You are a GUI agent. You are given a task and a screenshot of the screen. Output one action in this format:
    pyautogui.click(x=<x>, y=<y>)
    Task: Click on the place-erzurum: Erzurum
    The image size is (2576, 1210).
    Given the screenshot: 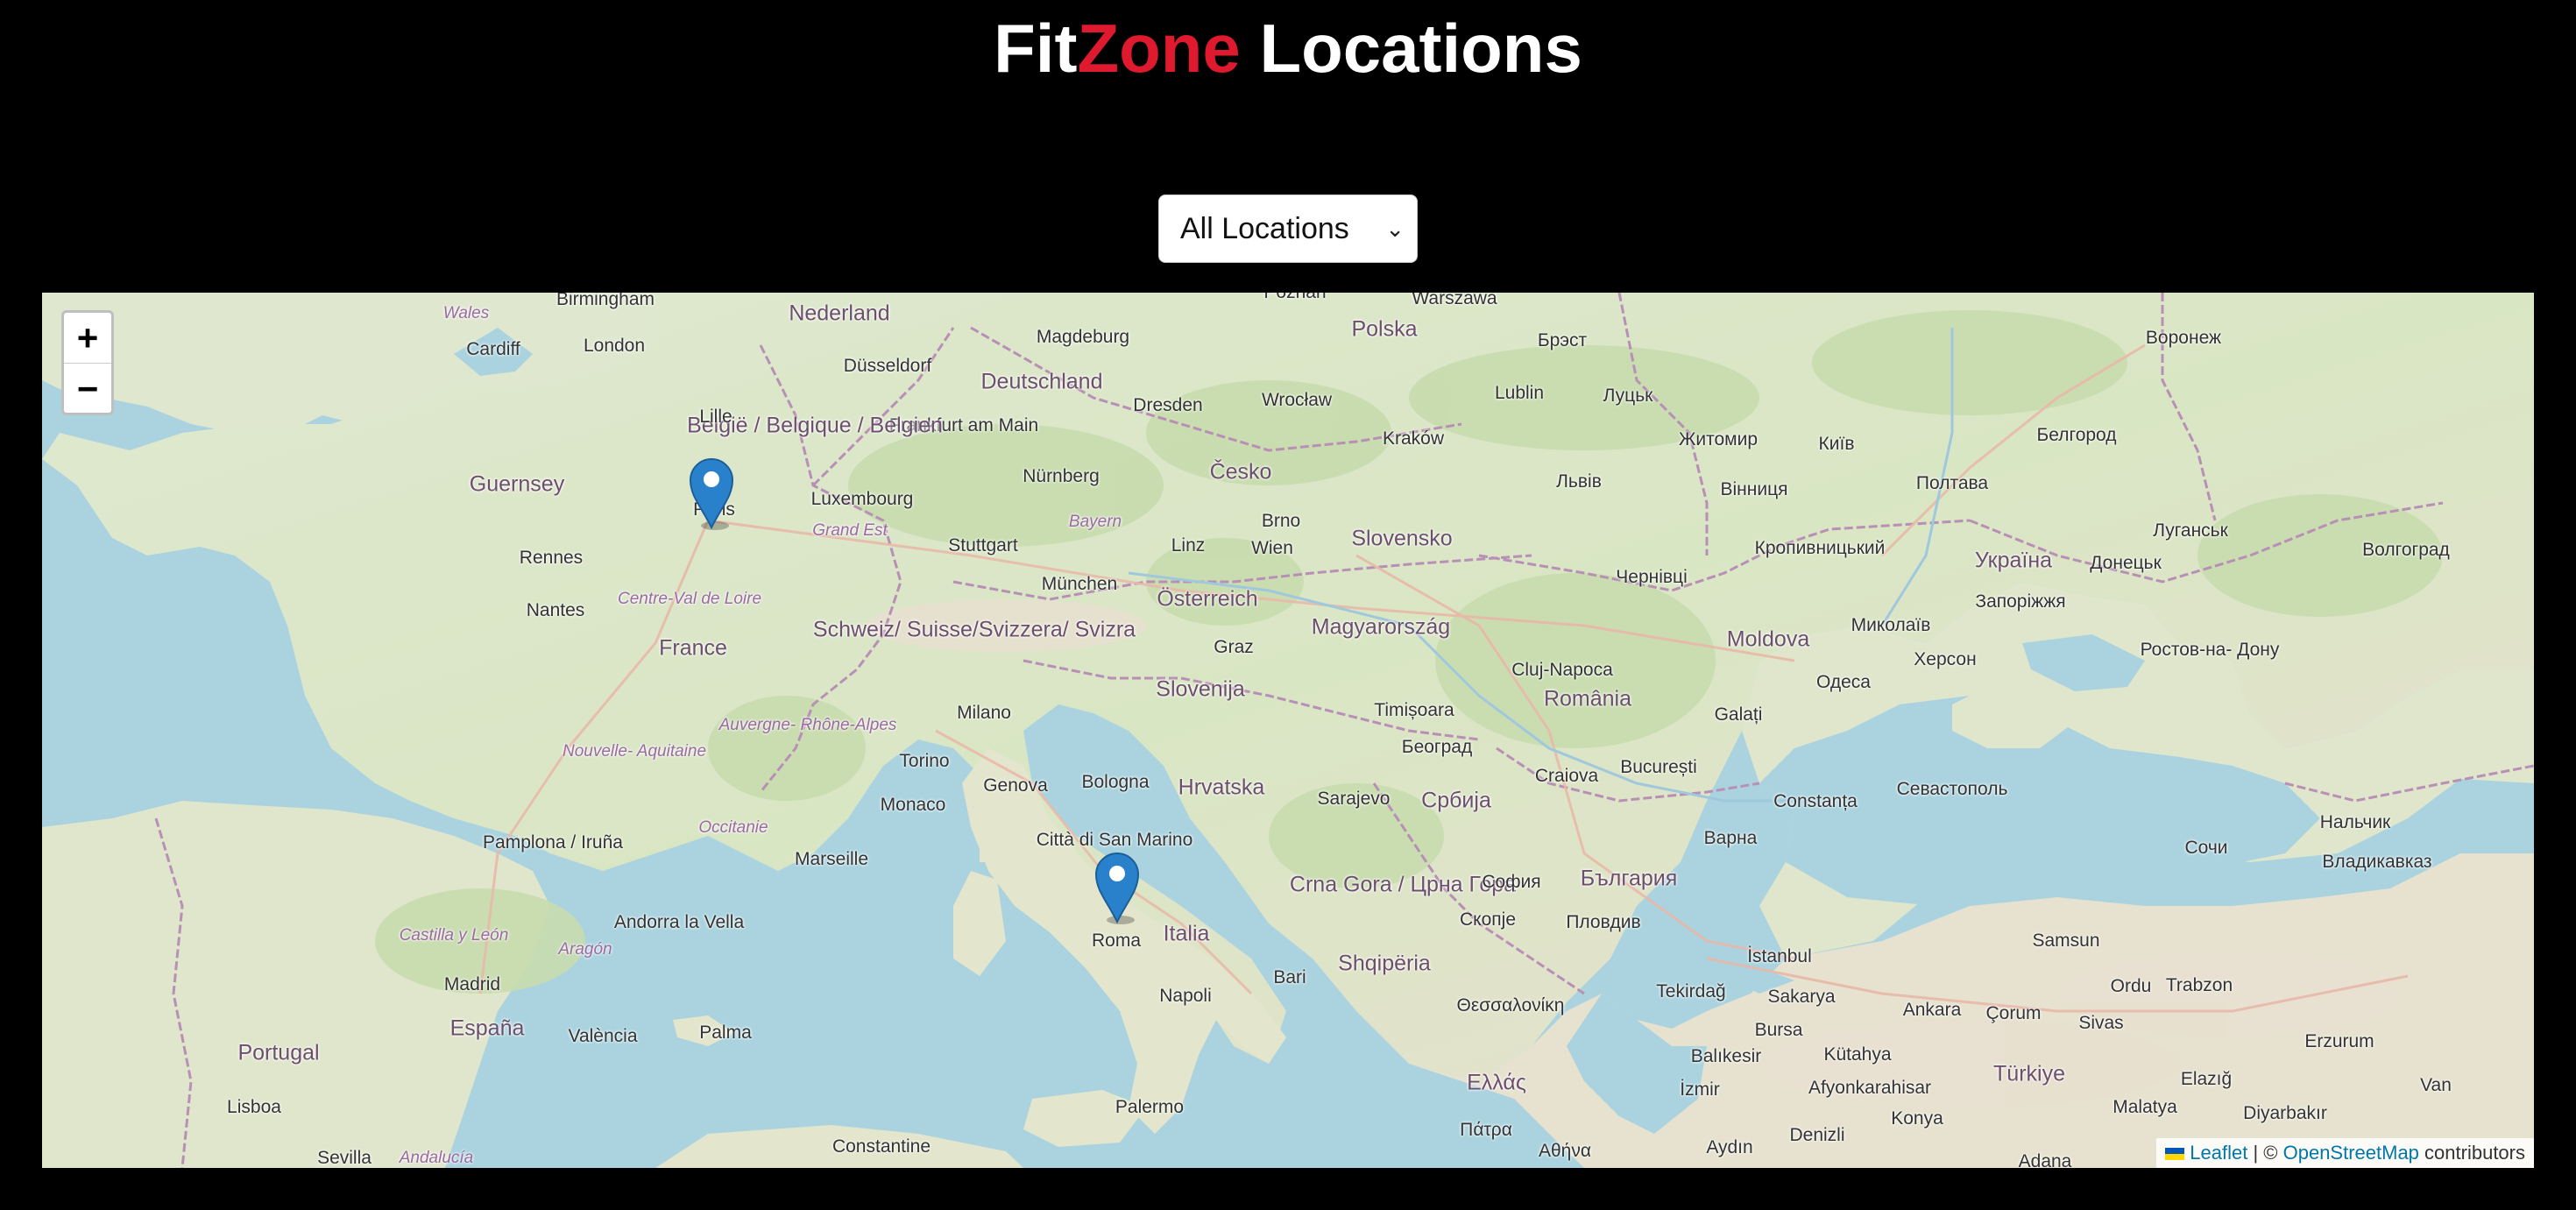 What is the action you would take?
    pyautogui.click(x=2339, y=1041)
    